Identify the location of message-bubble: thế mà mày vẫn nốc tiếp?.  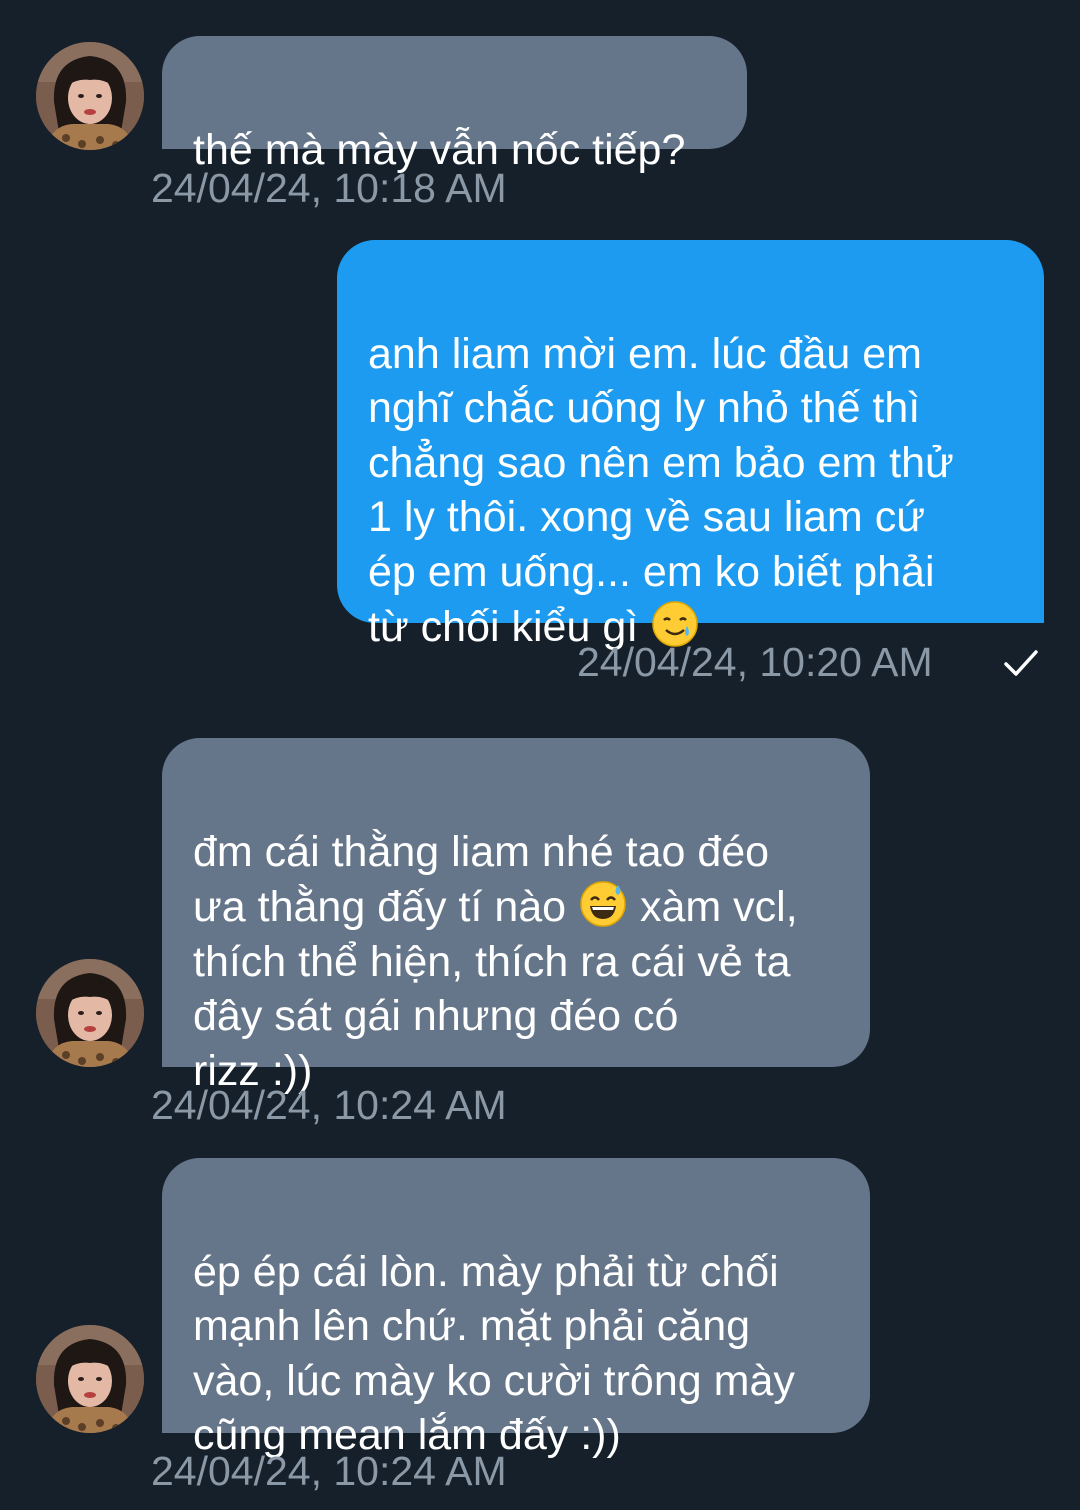
(454, 105).